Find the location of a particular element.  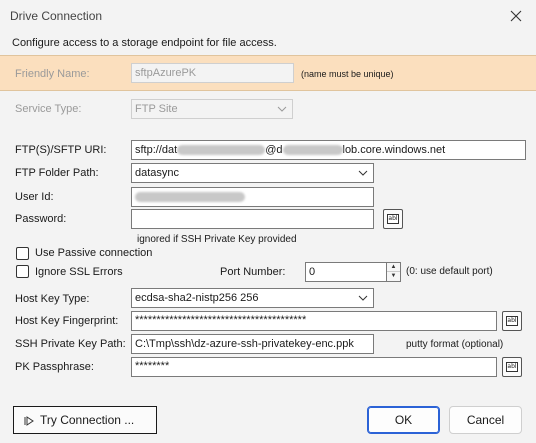

host-key-type-value: ecdsa-sha2-nistp256 256 is located at coordinates (197, 298).